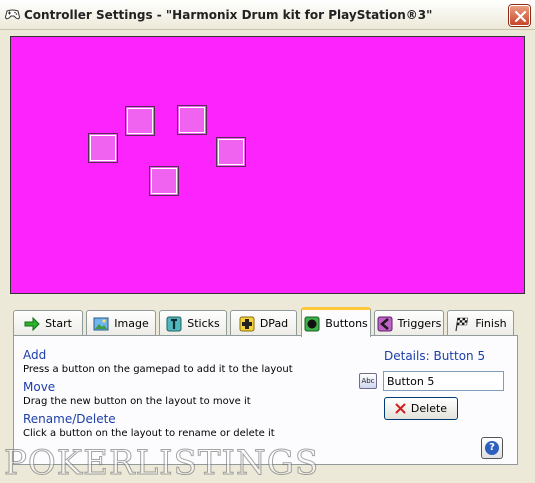 The image size is (535, 483). Describe the element at coordinates (435, 356) in the screenshot. I see `details-heading: Details: Button 5` at that location.